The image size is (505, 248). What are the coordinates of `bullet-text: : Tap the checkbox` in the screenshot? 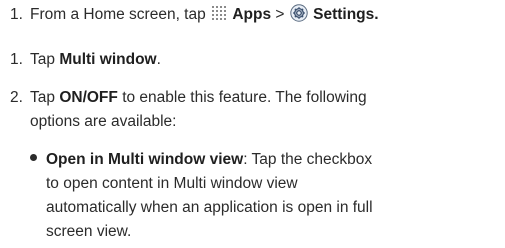 It's located at (308, 159).